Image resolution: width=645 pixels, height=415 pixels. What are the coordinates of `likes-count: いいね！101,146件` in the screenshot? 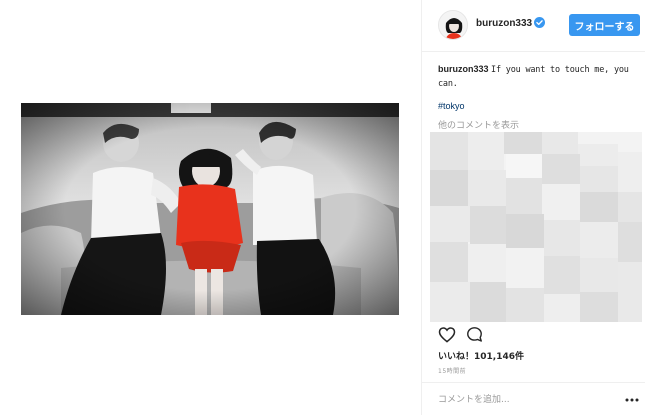 It's located at (481, 355).